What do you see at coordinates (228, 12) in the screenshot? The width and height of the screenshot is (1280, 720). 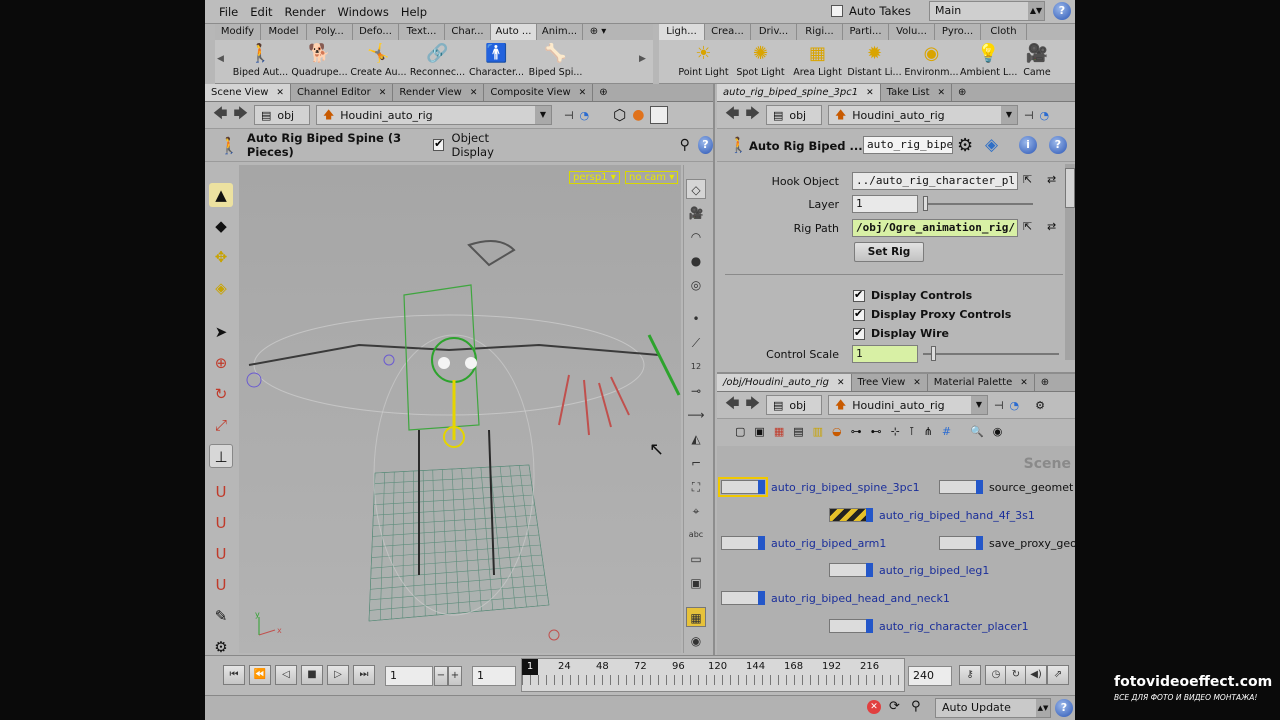 I see `menu-file: File` at bounding box center [228, 12].